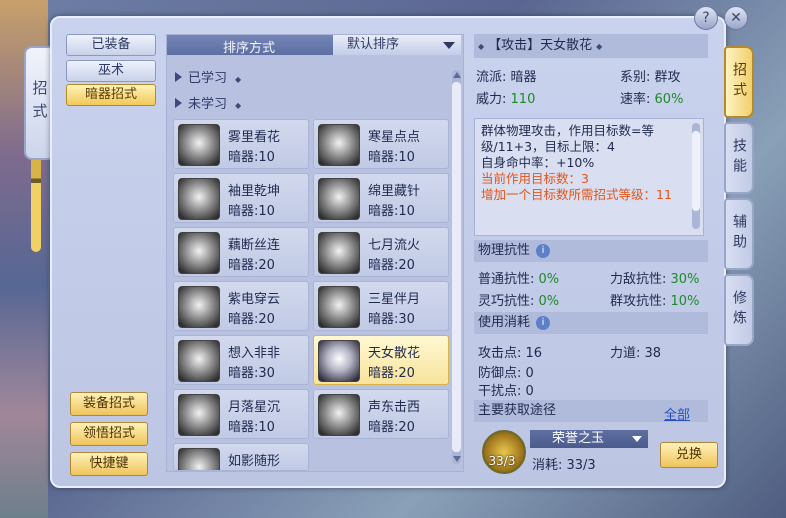 This screenshot has height=518, width=786. Describe the element at coordinates (238, 79) in the screenshot. I see `diamond-icon: ◆` at that location.